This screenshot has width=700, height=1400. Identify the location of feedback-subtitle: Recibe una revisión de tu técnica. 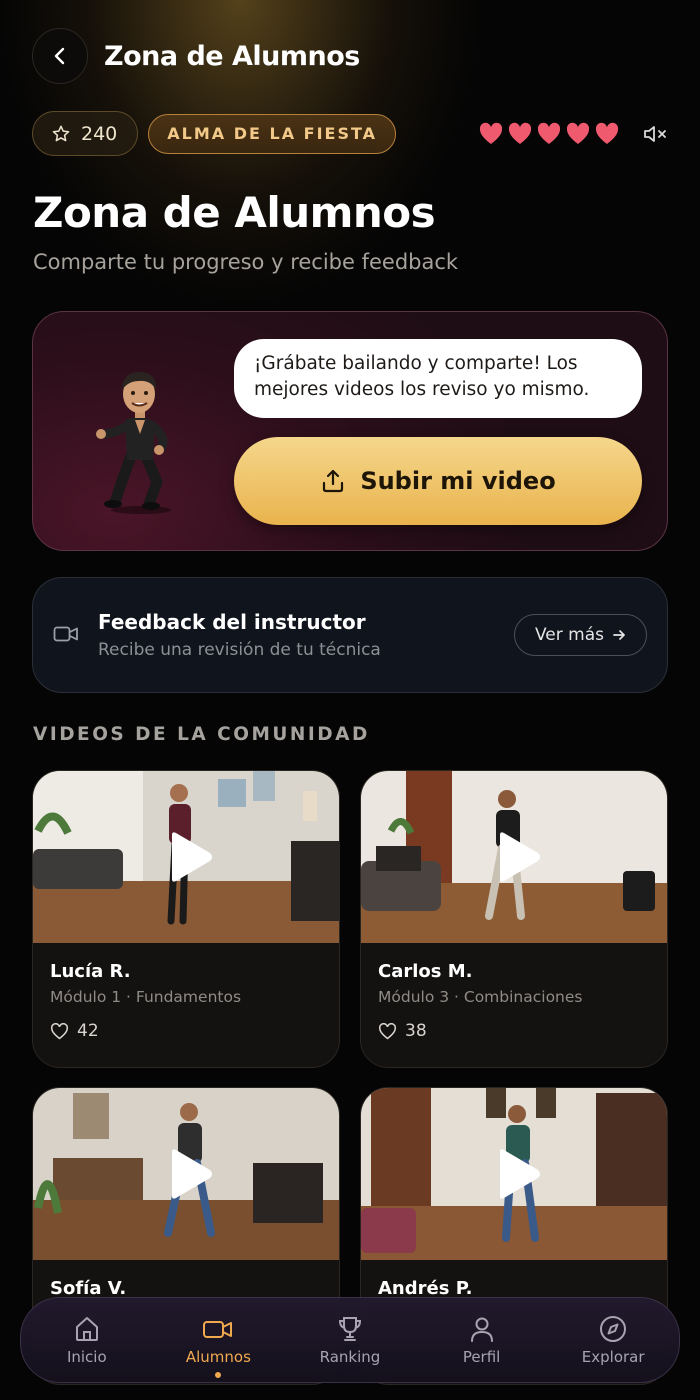
(239, 650).